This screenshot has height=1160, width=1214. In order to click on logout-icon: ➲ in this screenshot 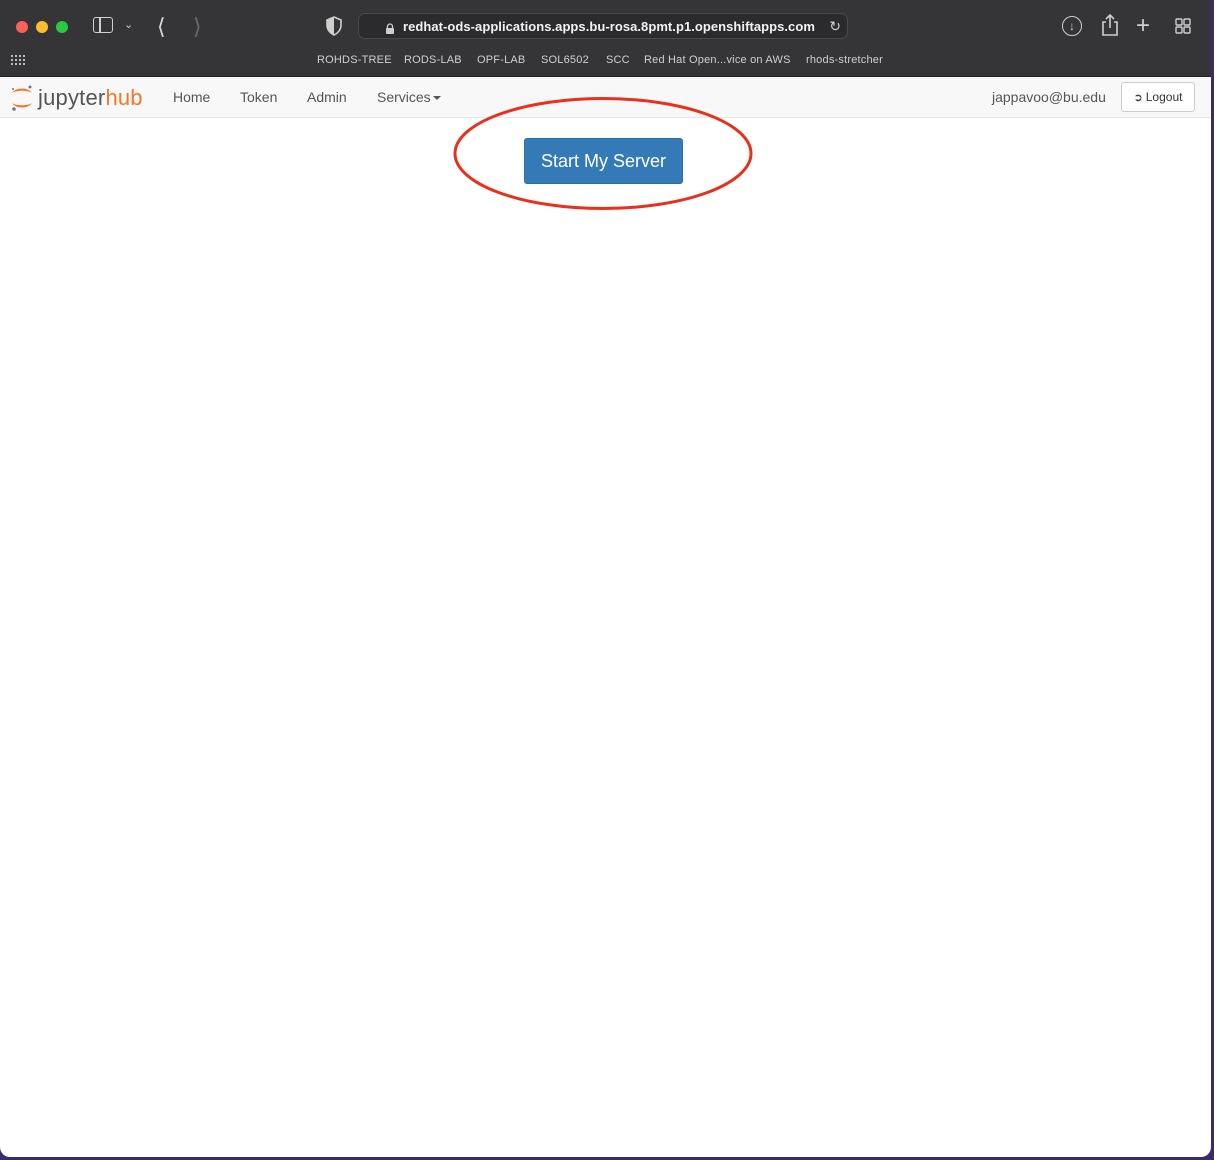, I will do `click(1138, 97)`.